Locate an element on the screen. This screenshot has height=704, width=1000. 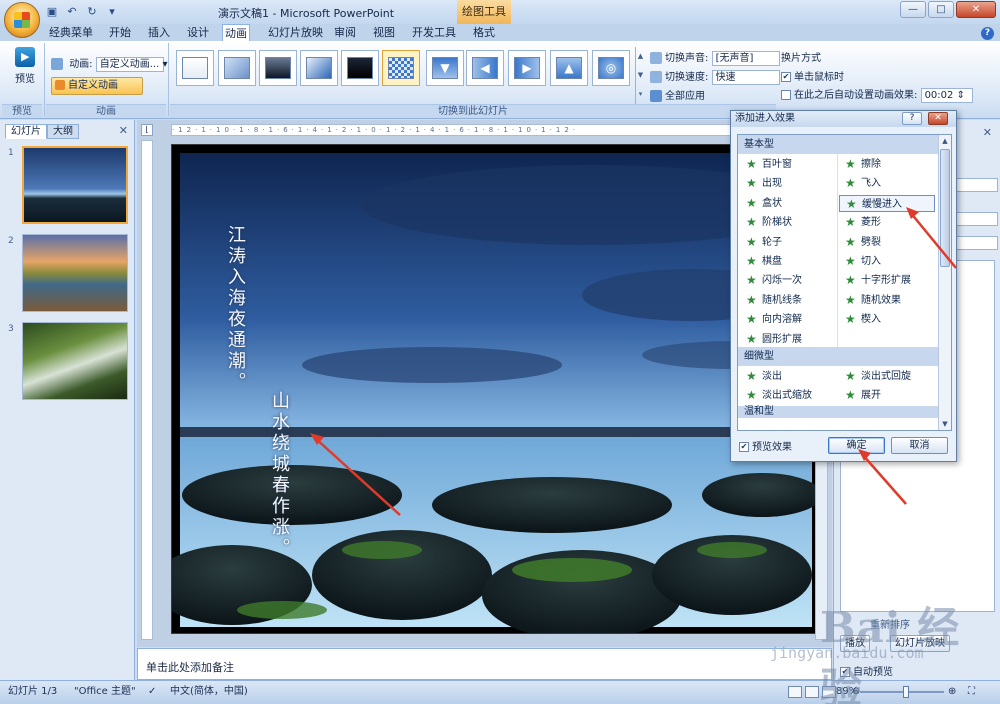
office-logo-icon is located at coordinates (22, 20).